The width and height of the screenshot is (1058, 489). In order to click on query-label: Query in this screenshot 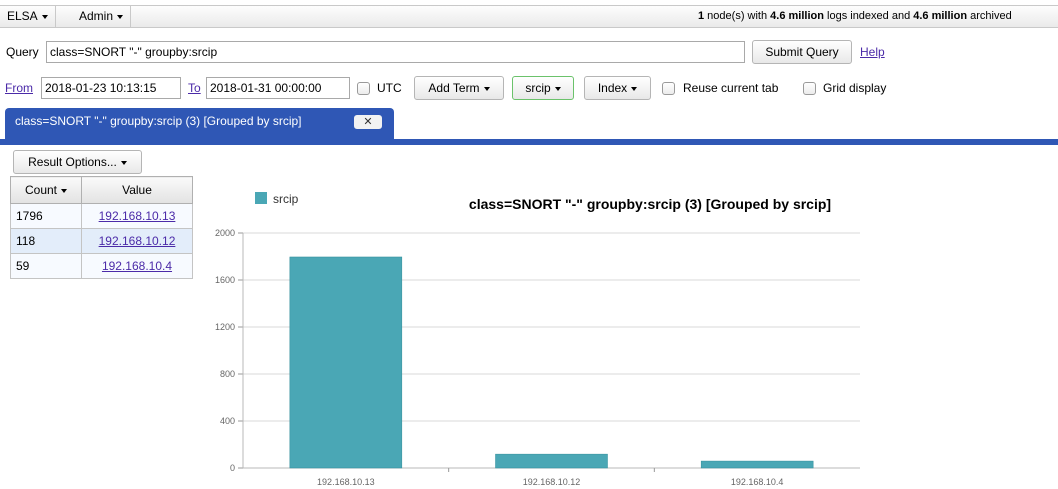, I will do `click(22, 52)`.